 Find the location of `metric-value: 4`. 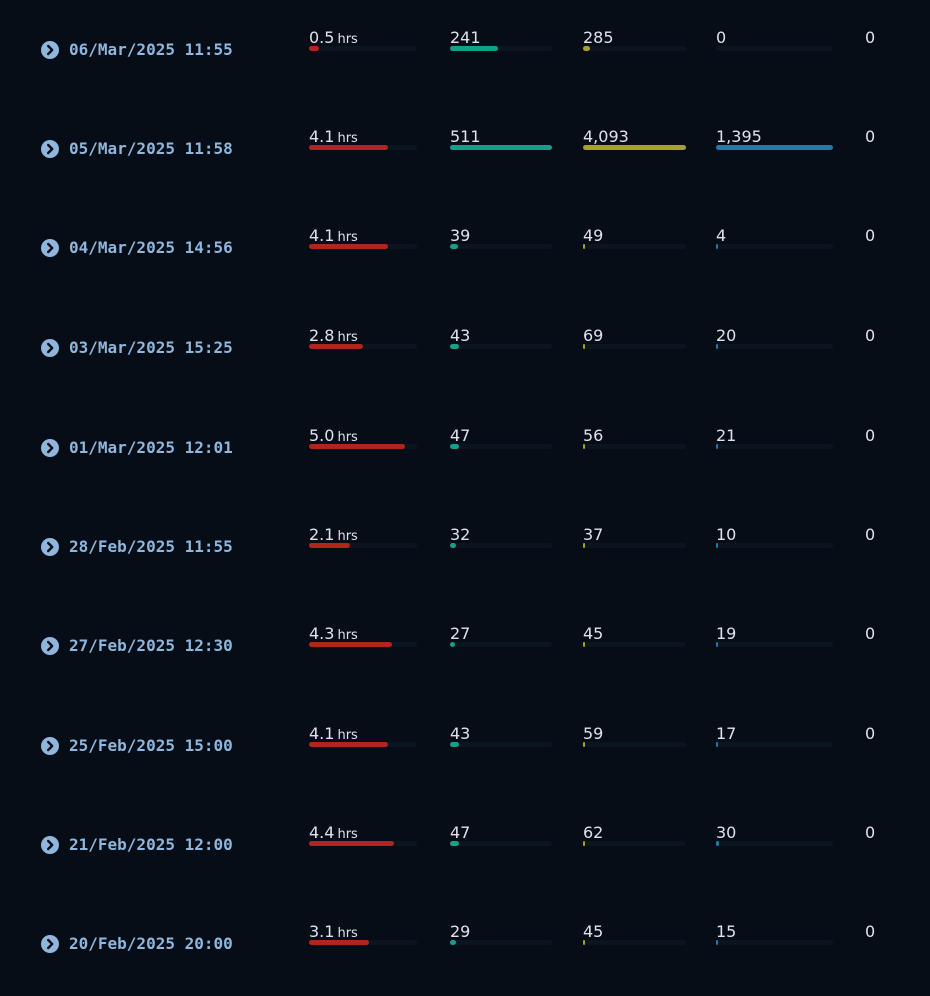

metric-value: 4 is located at coordinates (721, 235).